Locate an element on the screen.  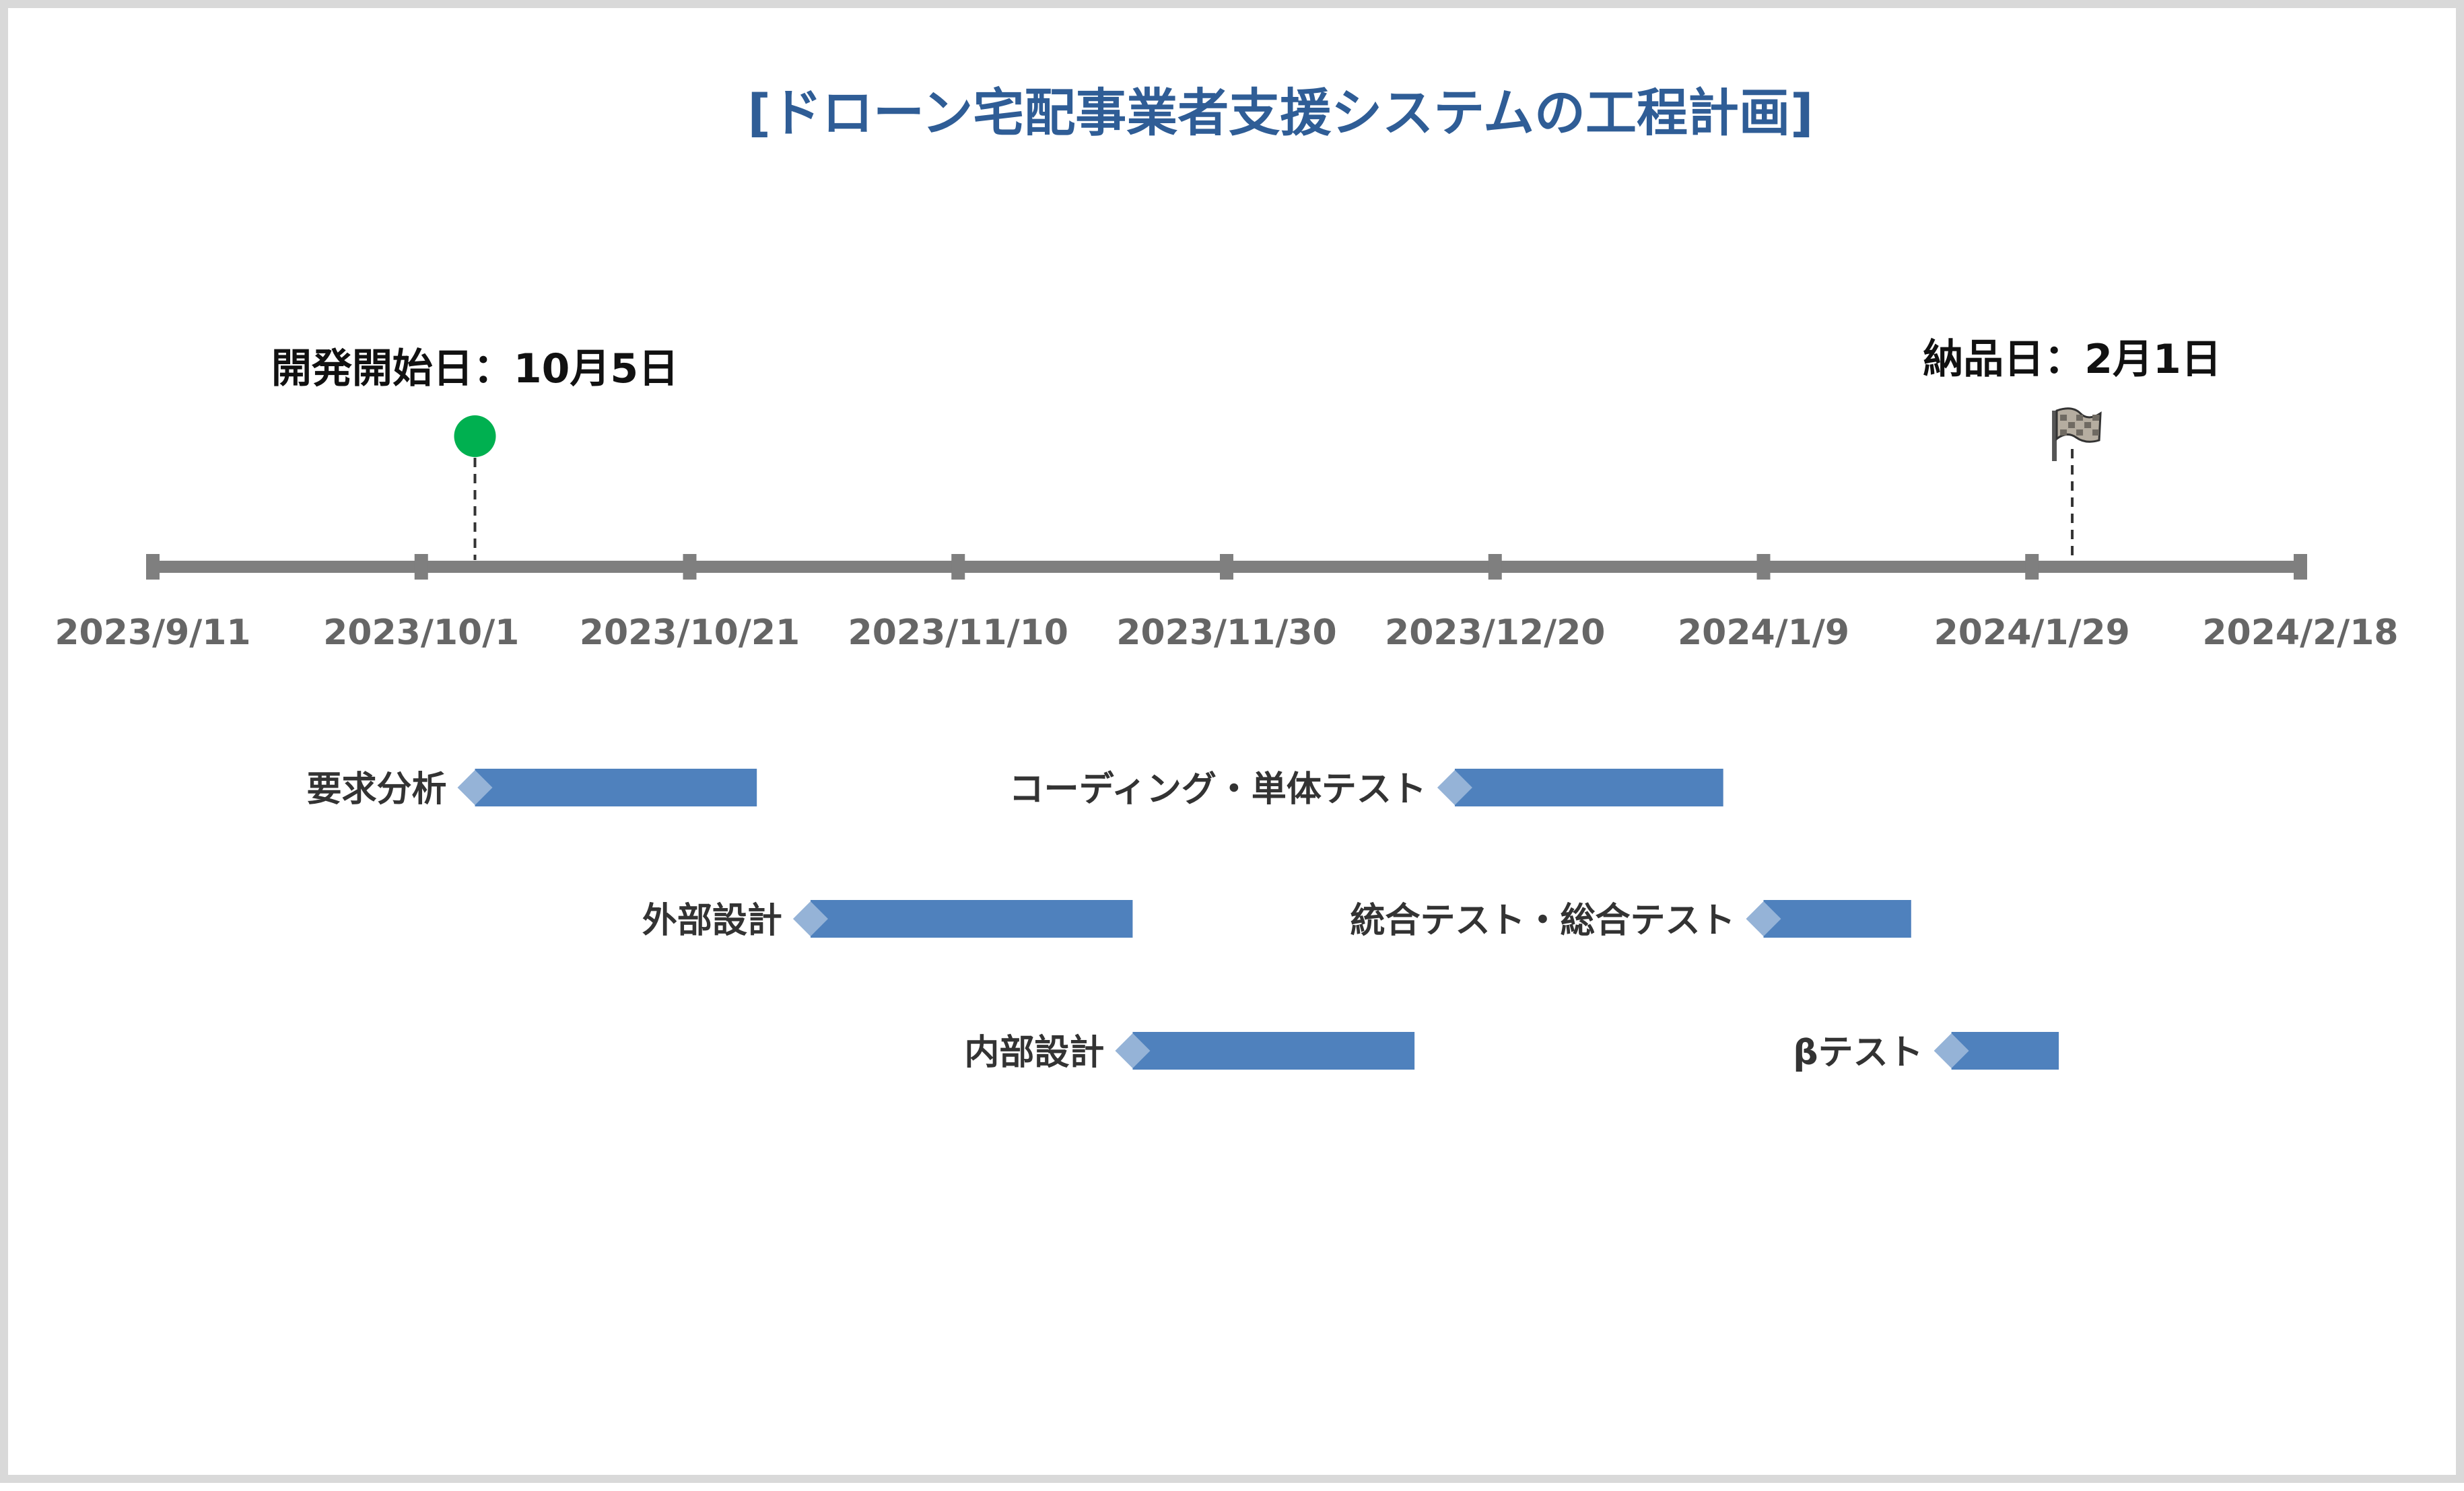
axis-tick-label: 2023/10/1 is located at coordinates (421, 633).